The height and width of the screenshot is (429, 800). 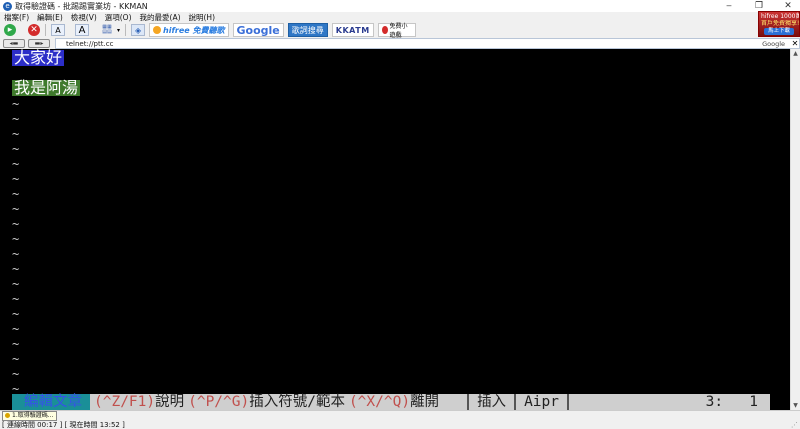 What do you see at coordinates (795, 229) in the screenshot?
I see `vertical-scrollbar: ▲ ▼` at bounding box center [795, 229].